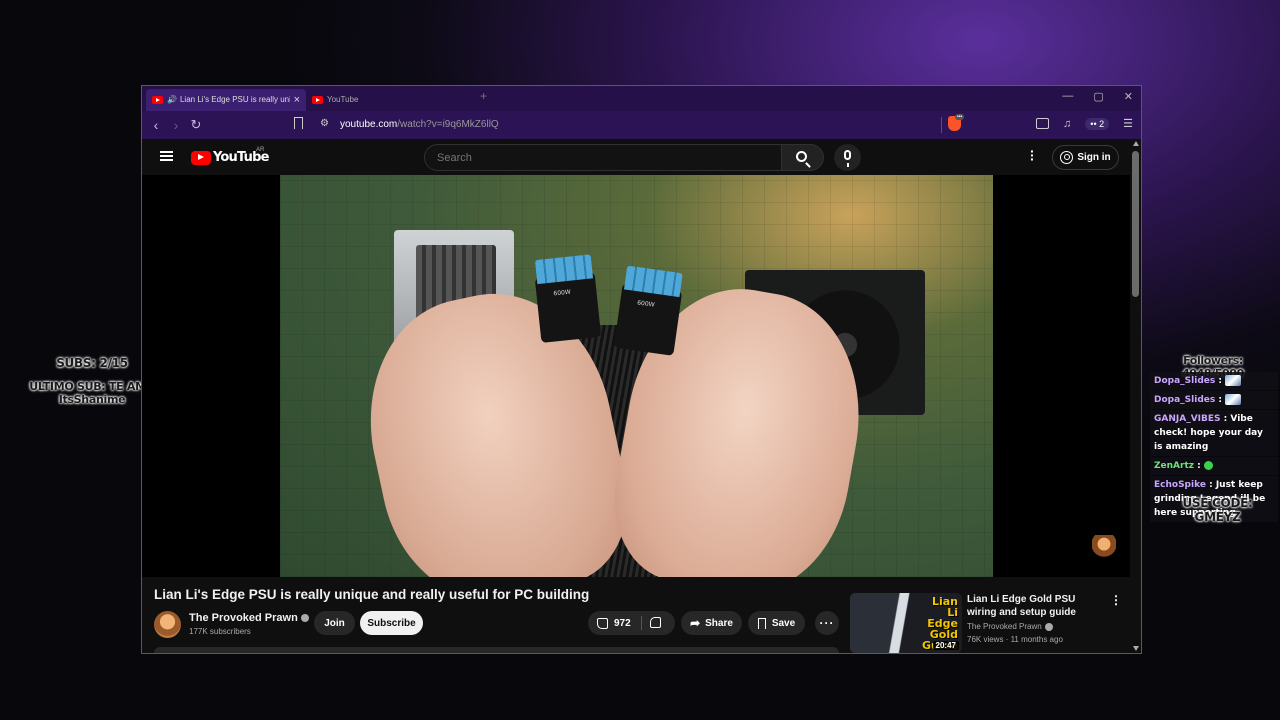 The width and height of the screenshot is (1280, 720). Describe the element at coordinates (1214, 466) in the screenshot. I see `chat-message: ZenArtz :` at that location.